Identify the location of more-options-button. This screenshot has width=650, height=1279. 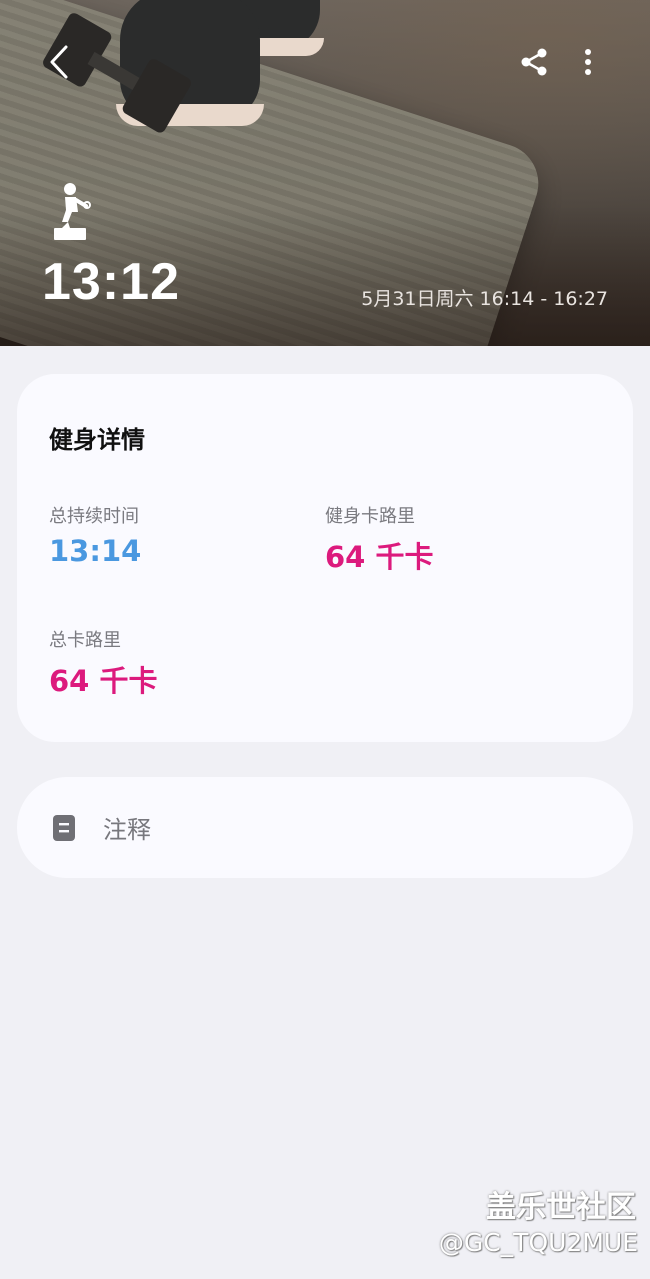
(588, 62).